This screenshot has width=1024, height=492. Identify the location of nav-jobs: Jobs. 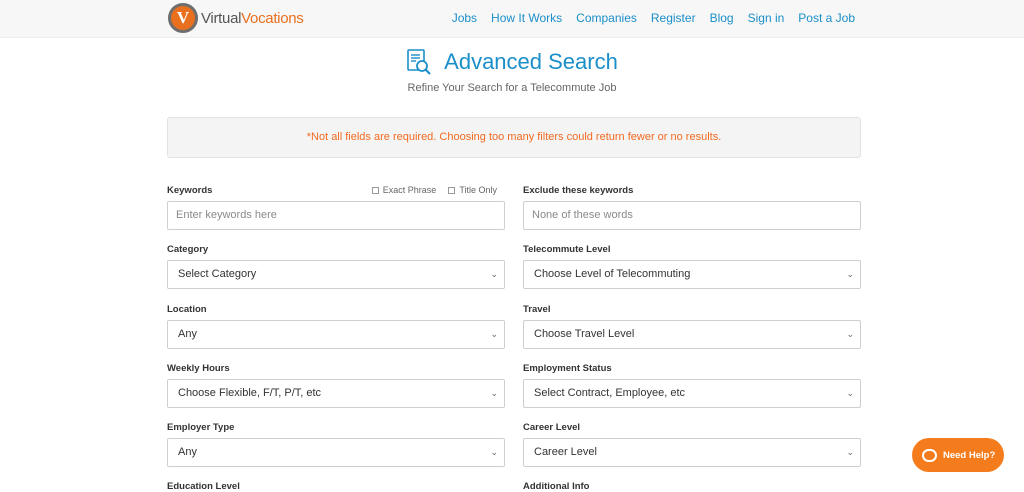
(464, 18).